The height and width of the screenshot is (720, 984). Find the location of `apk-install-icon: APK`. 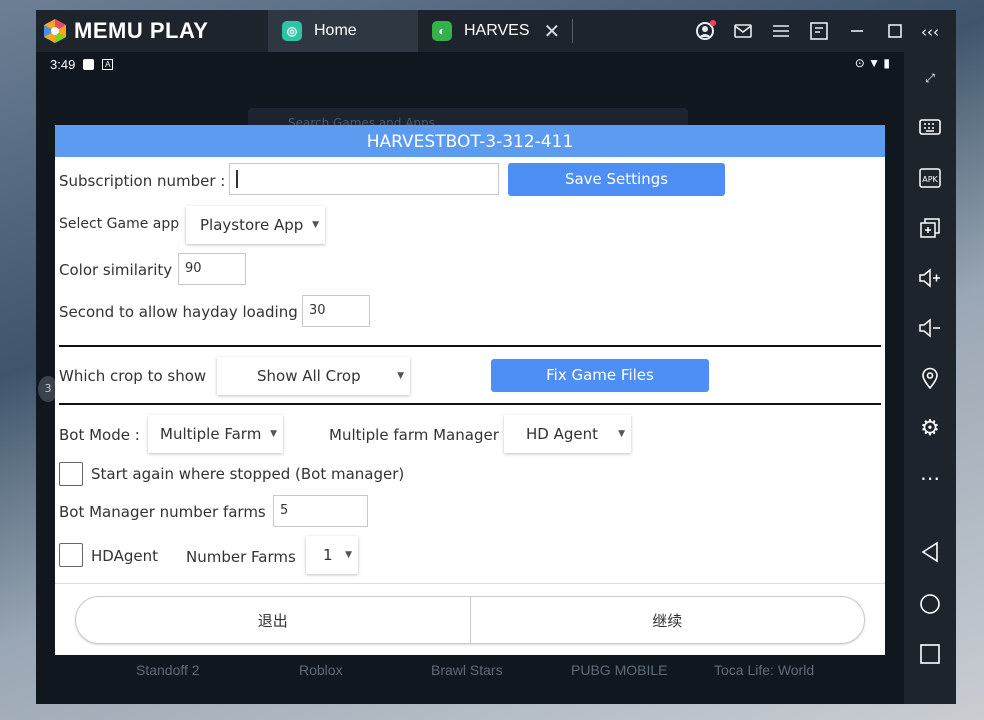

apk-install-icon: APK is located at coordinates (930, 178).